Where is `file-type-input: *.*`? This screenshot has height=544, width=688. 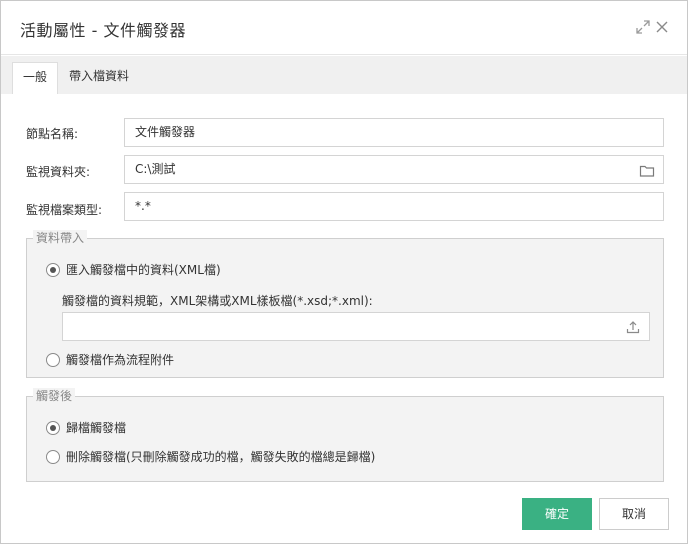
file-type-input: *.* is located at coordinates (394, 206).